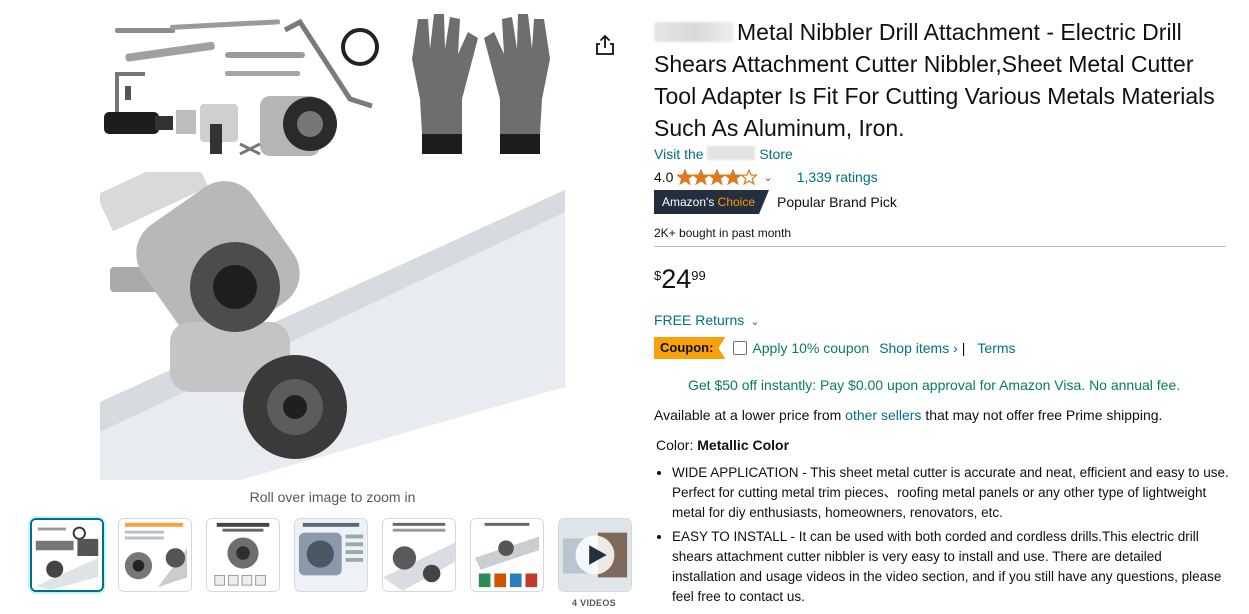 The height and width of the screenshot is (614, 1249). Describe the element at coordinates (749, 177) in the screenshot. I see `star-empty-icon` at that location.